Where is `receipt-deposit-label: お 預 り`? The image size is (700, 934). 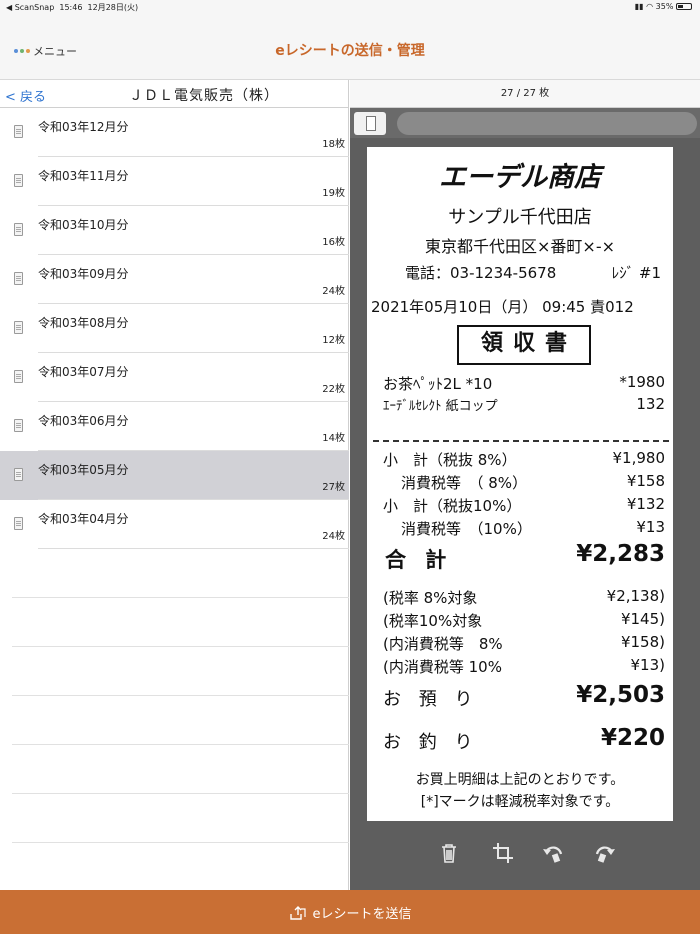 receipt-deposit-label: お 預 り is located at coordinates (431, 699).